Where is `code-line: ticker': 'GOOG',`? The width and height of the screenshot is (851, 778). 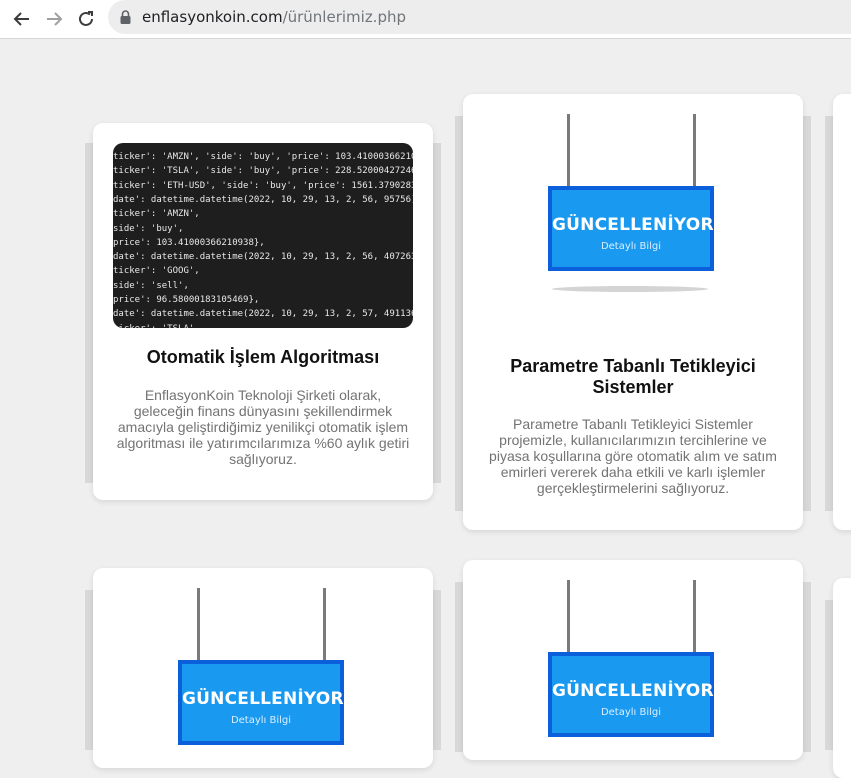 code-line: ticker': 'GOOG', is located at coordinates (156, 271).